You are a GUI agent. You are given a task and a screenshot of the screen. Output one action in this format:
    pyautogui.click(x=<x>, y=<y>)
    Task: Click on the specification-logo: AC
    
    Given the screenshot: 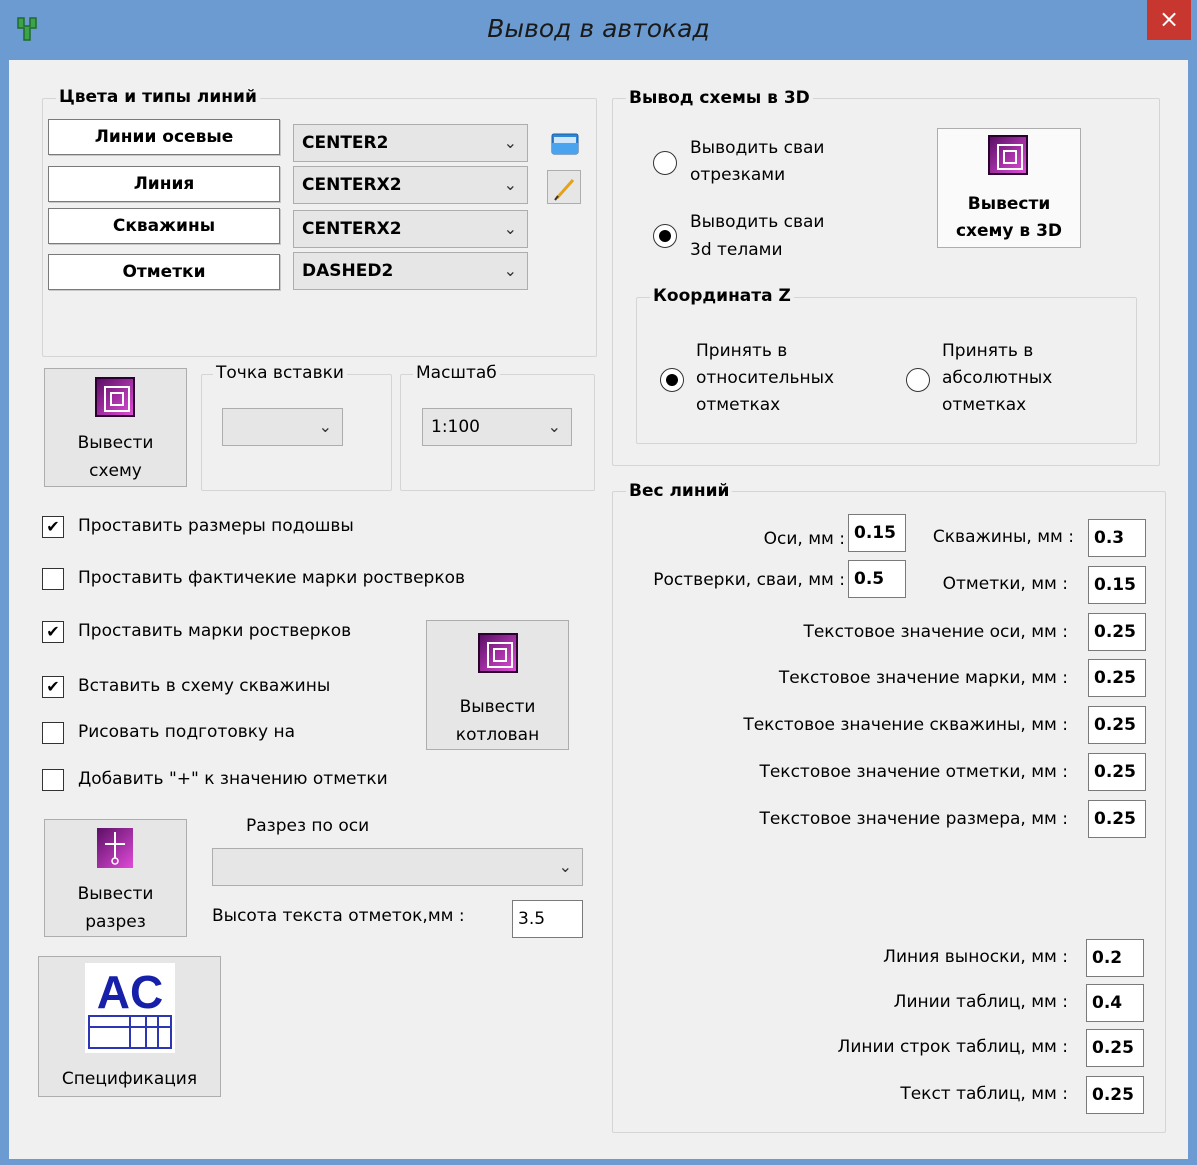 What is the action you would take?
    pyautogui.click(x=130, y=1008)
    